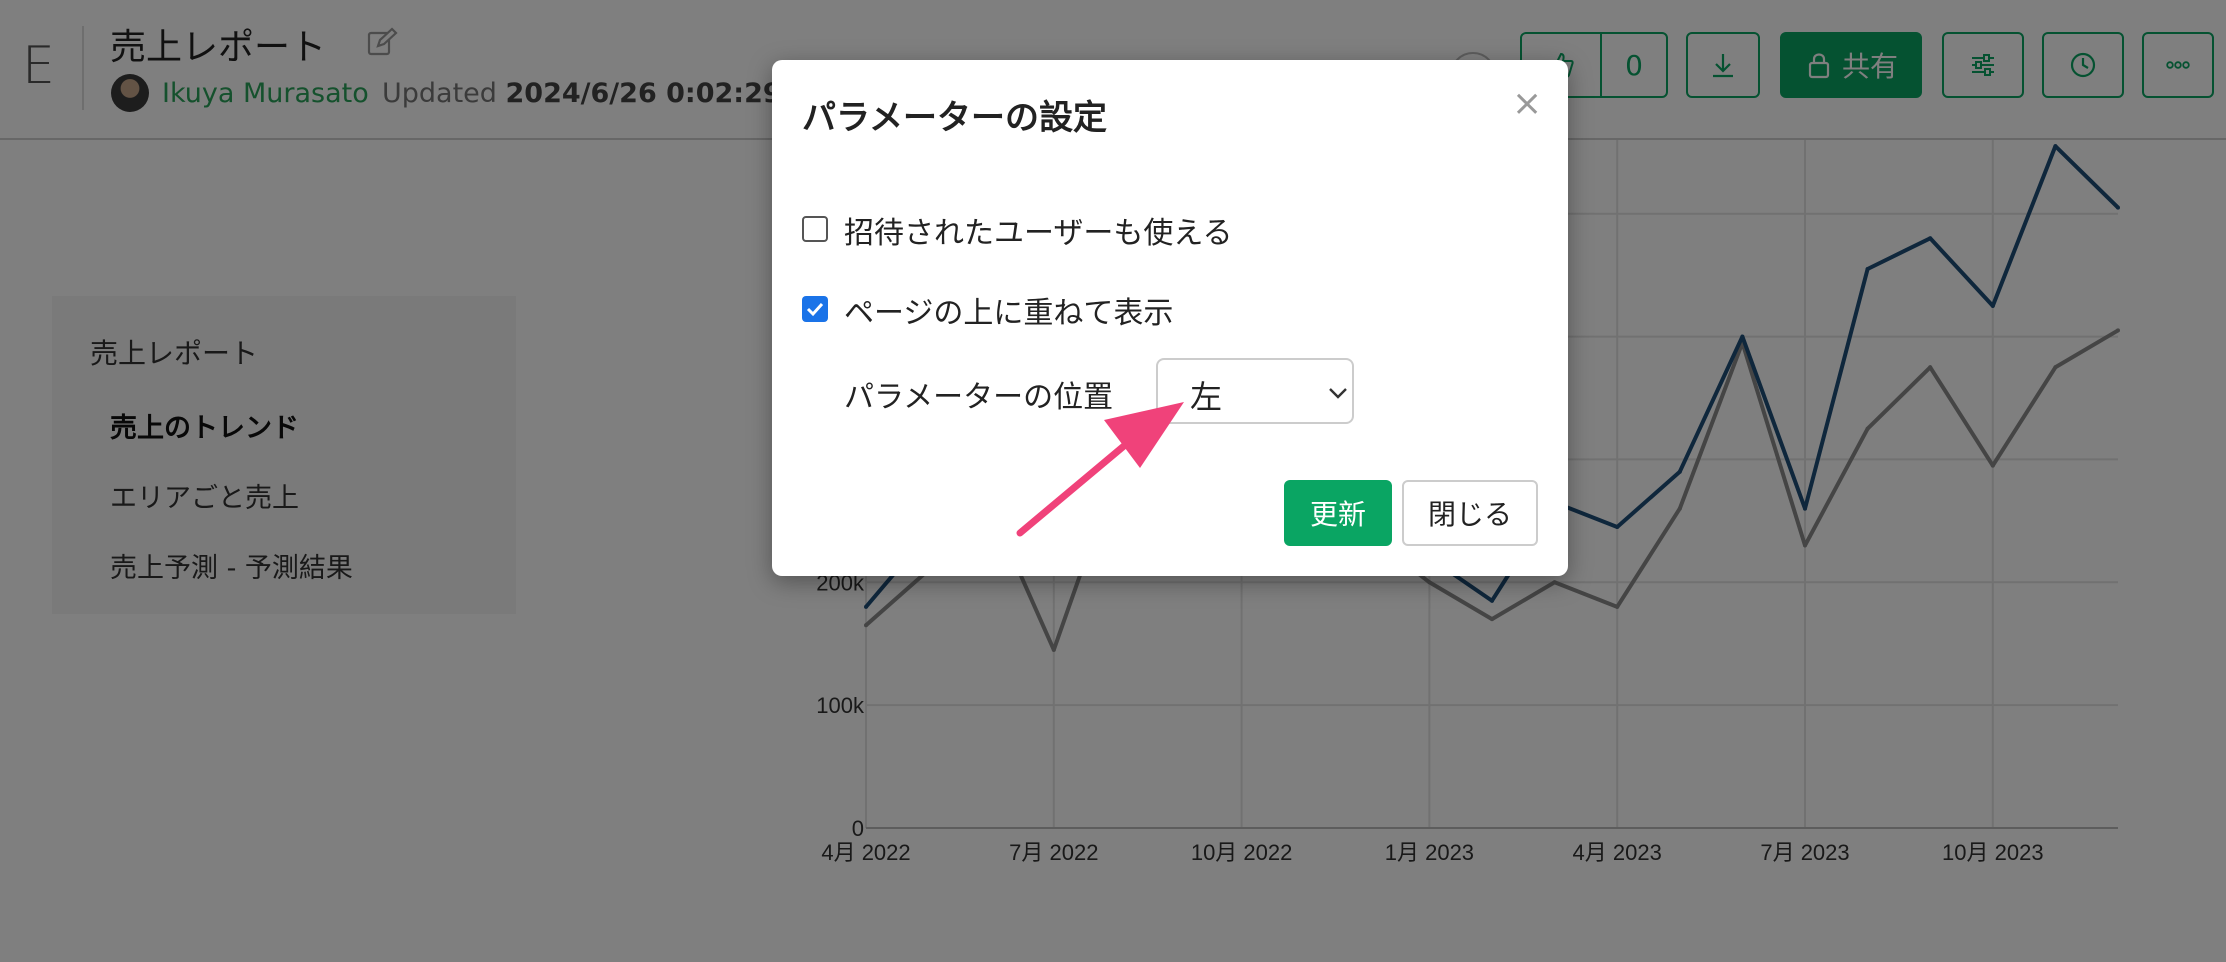 The image size is (2226, 962). Describe the element at coordinates (1338, 513) in the screenshot. I see `update-button: 更新` at that location.